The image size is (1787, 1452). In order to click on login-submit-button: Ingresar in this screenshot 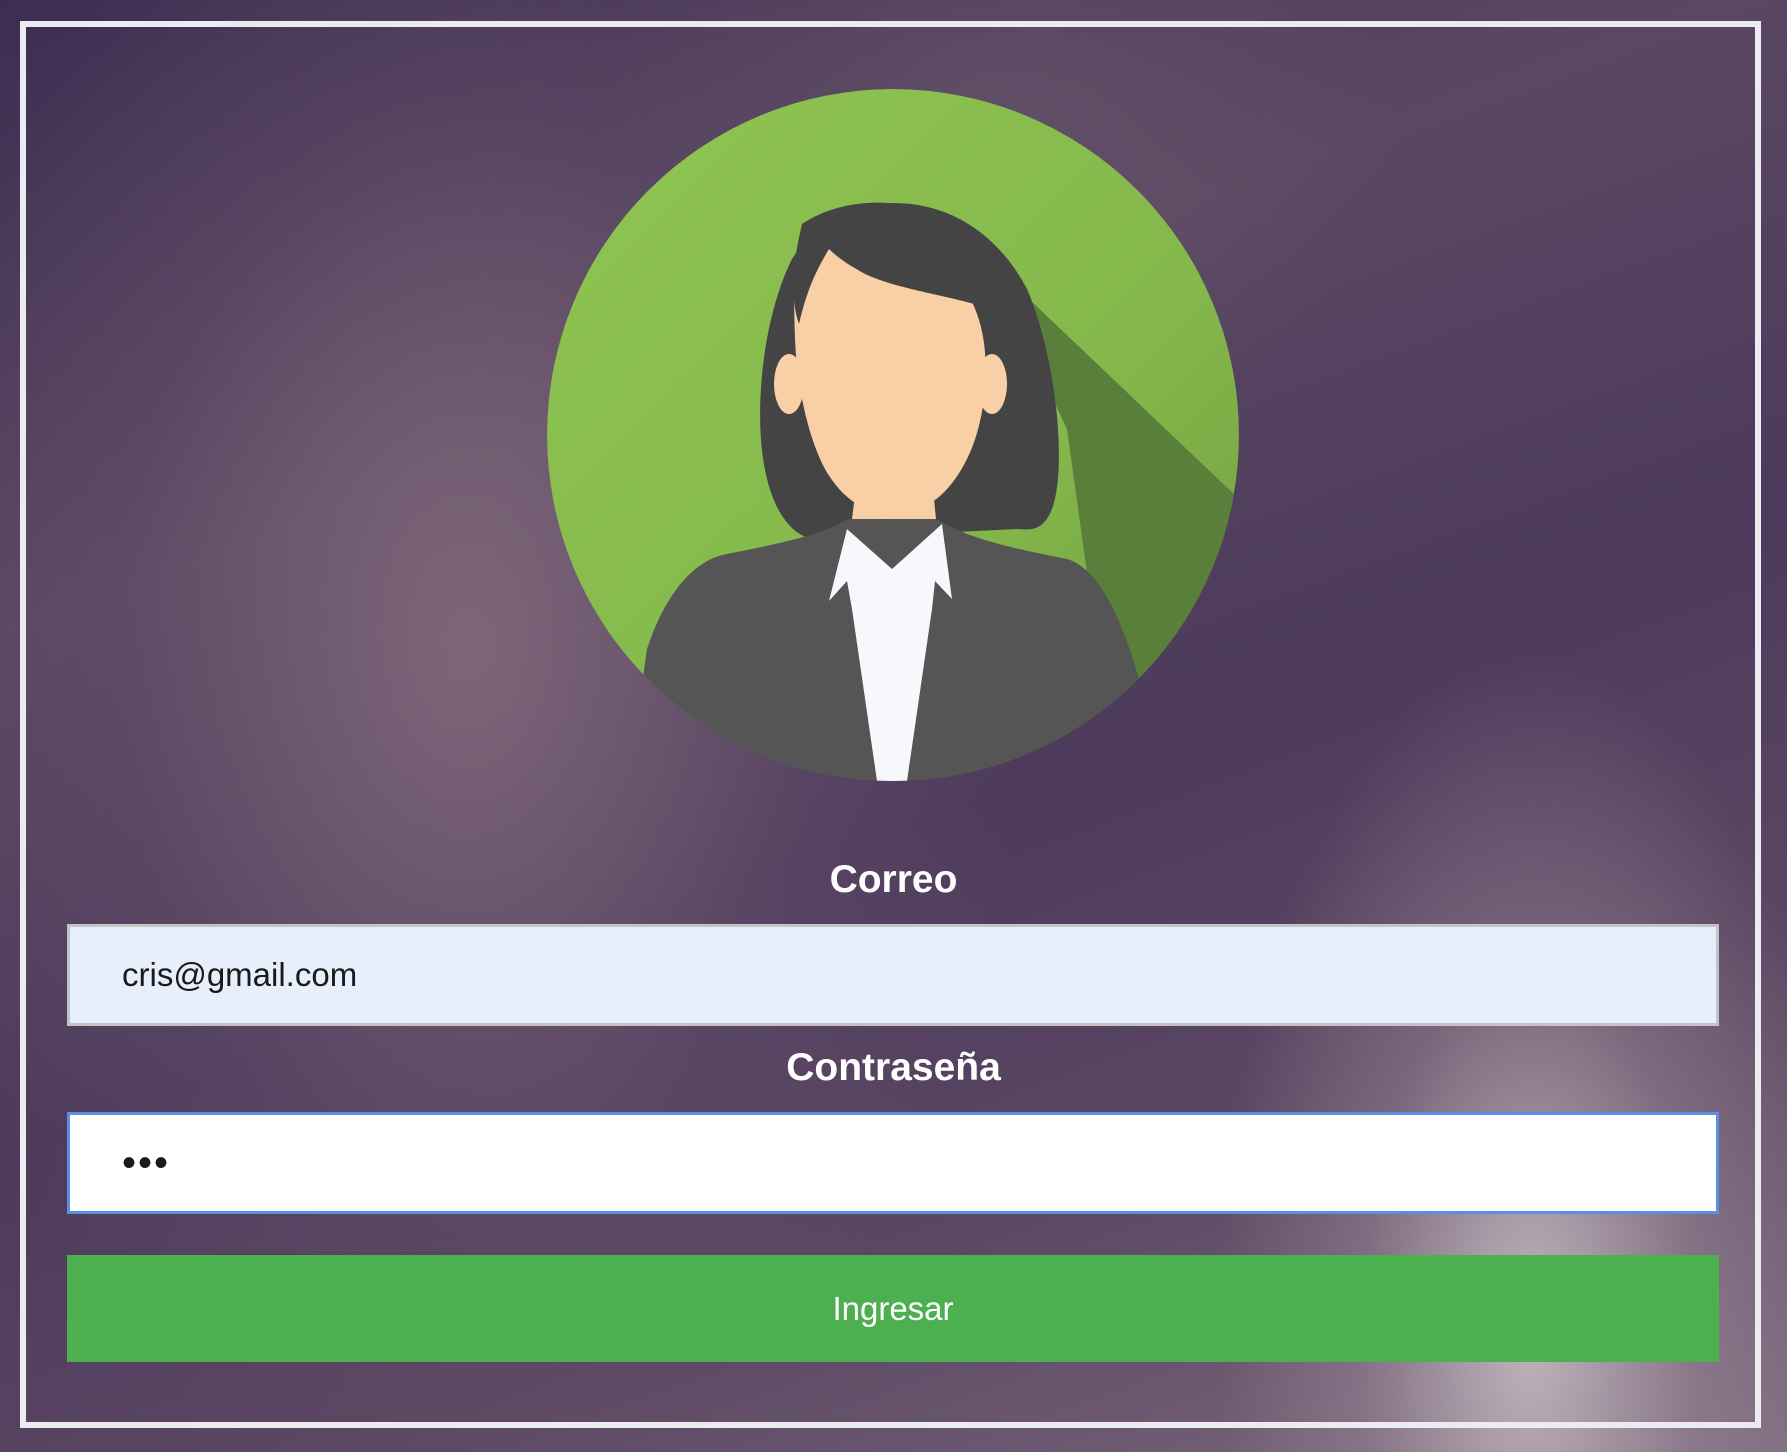, I will do `click(893, 1308)`.